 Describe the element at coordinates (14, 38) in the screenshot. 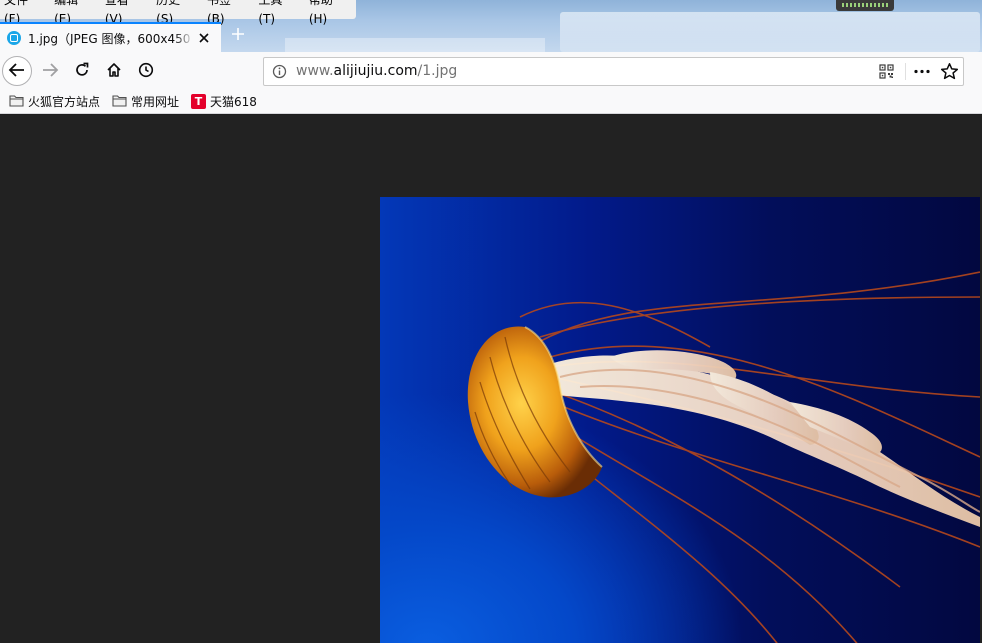

I see `alijiujiu-favicon-icon` at that location.